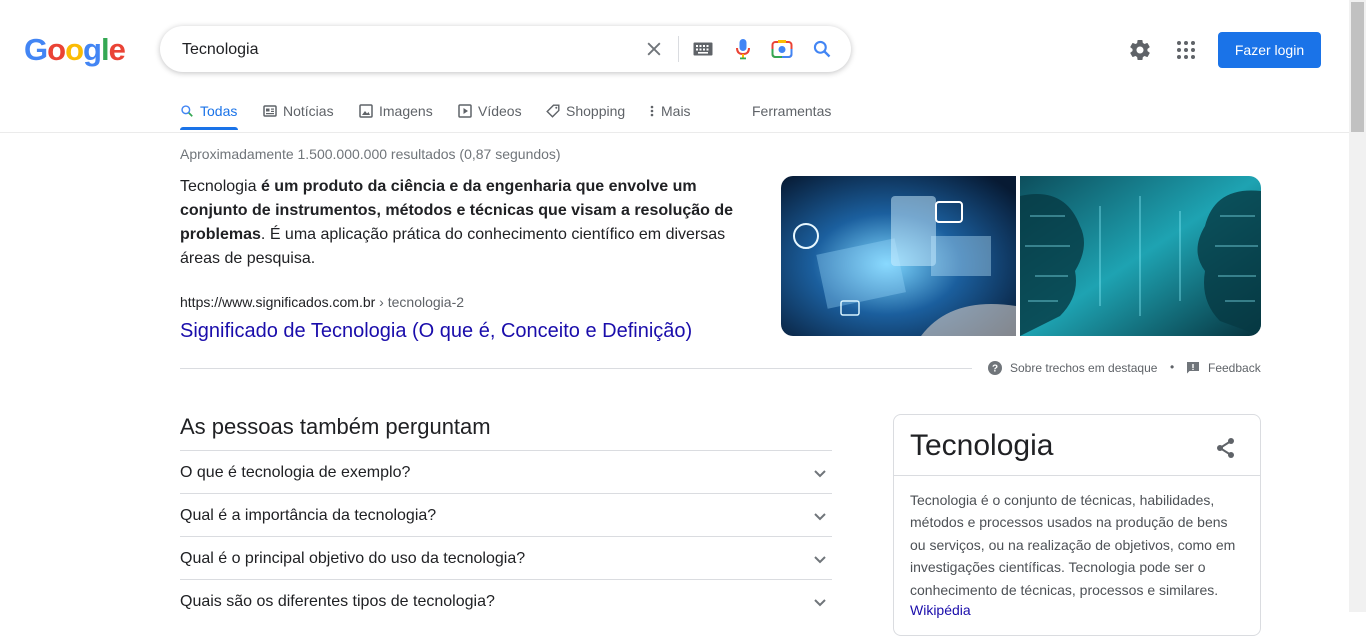 The width and height of the screenshot is (1366, 636). Describe the element at coordinates (652, 111) in the screenshot. I see `more-vert-icon` at that location.